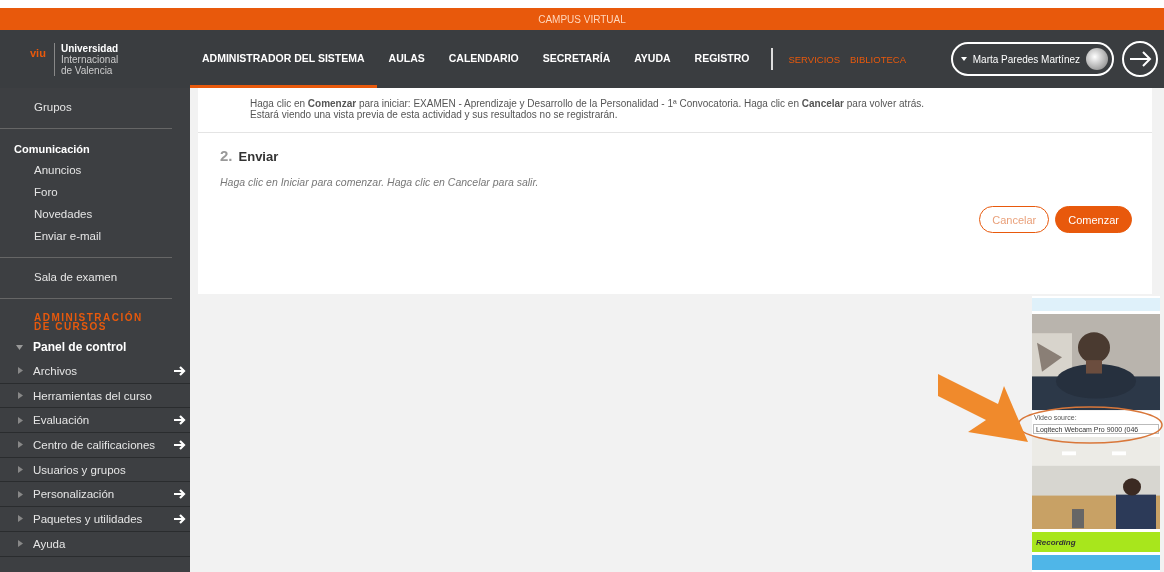  Describe the element at coordinates (86, 192) in the screenshot. I see `sidebar-item: Foro` at that location.